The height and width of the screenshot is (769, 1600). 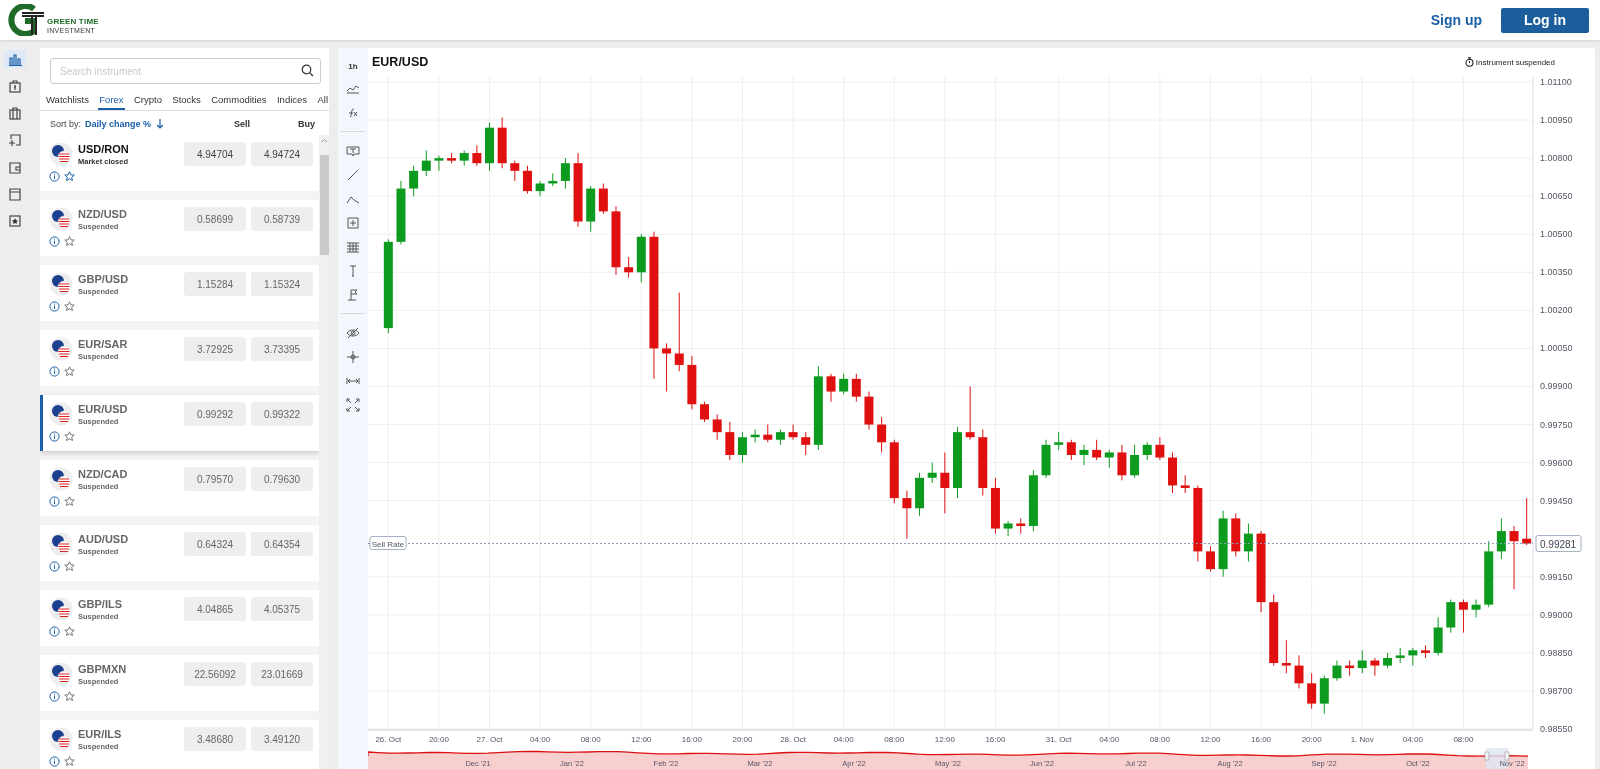 I want to click on buy-price-button: 3.49120, so click(x=282, y=739).